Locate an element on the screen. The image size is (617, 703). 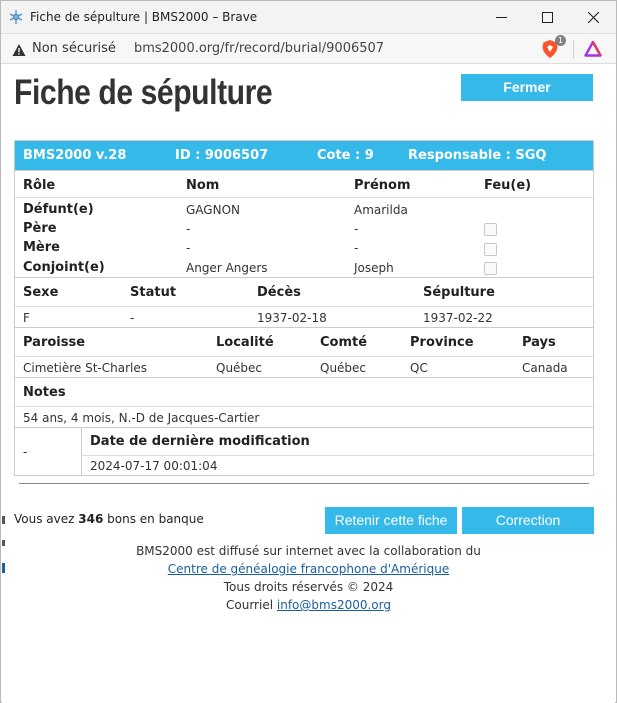
minimize-button is located at coordinates (501, 17).